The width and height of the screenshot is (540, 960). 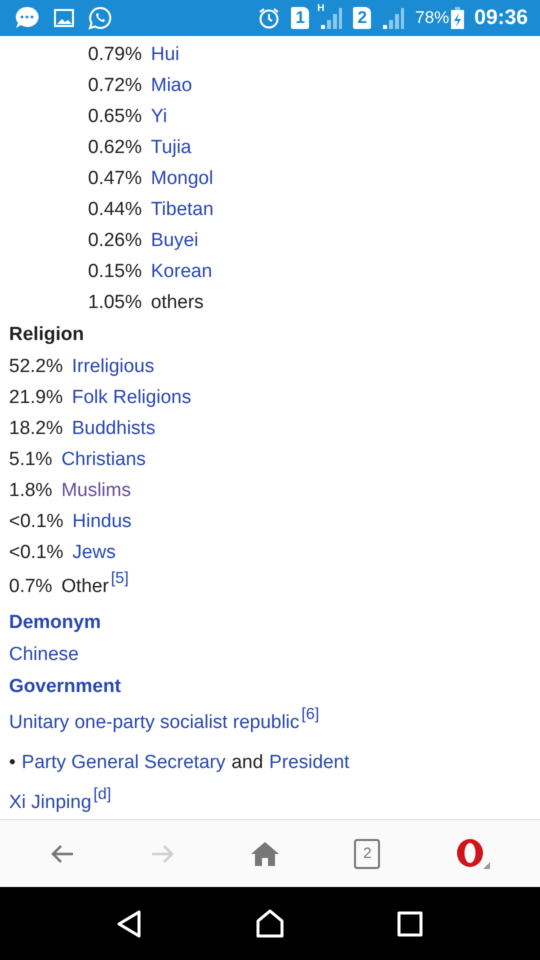 What do you see at coordinates (27, 18) in the screenshot?
I see `message-icon` at bounding box center [27, 18].